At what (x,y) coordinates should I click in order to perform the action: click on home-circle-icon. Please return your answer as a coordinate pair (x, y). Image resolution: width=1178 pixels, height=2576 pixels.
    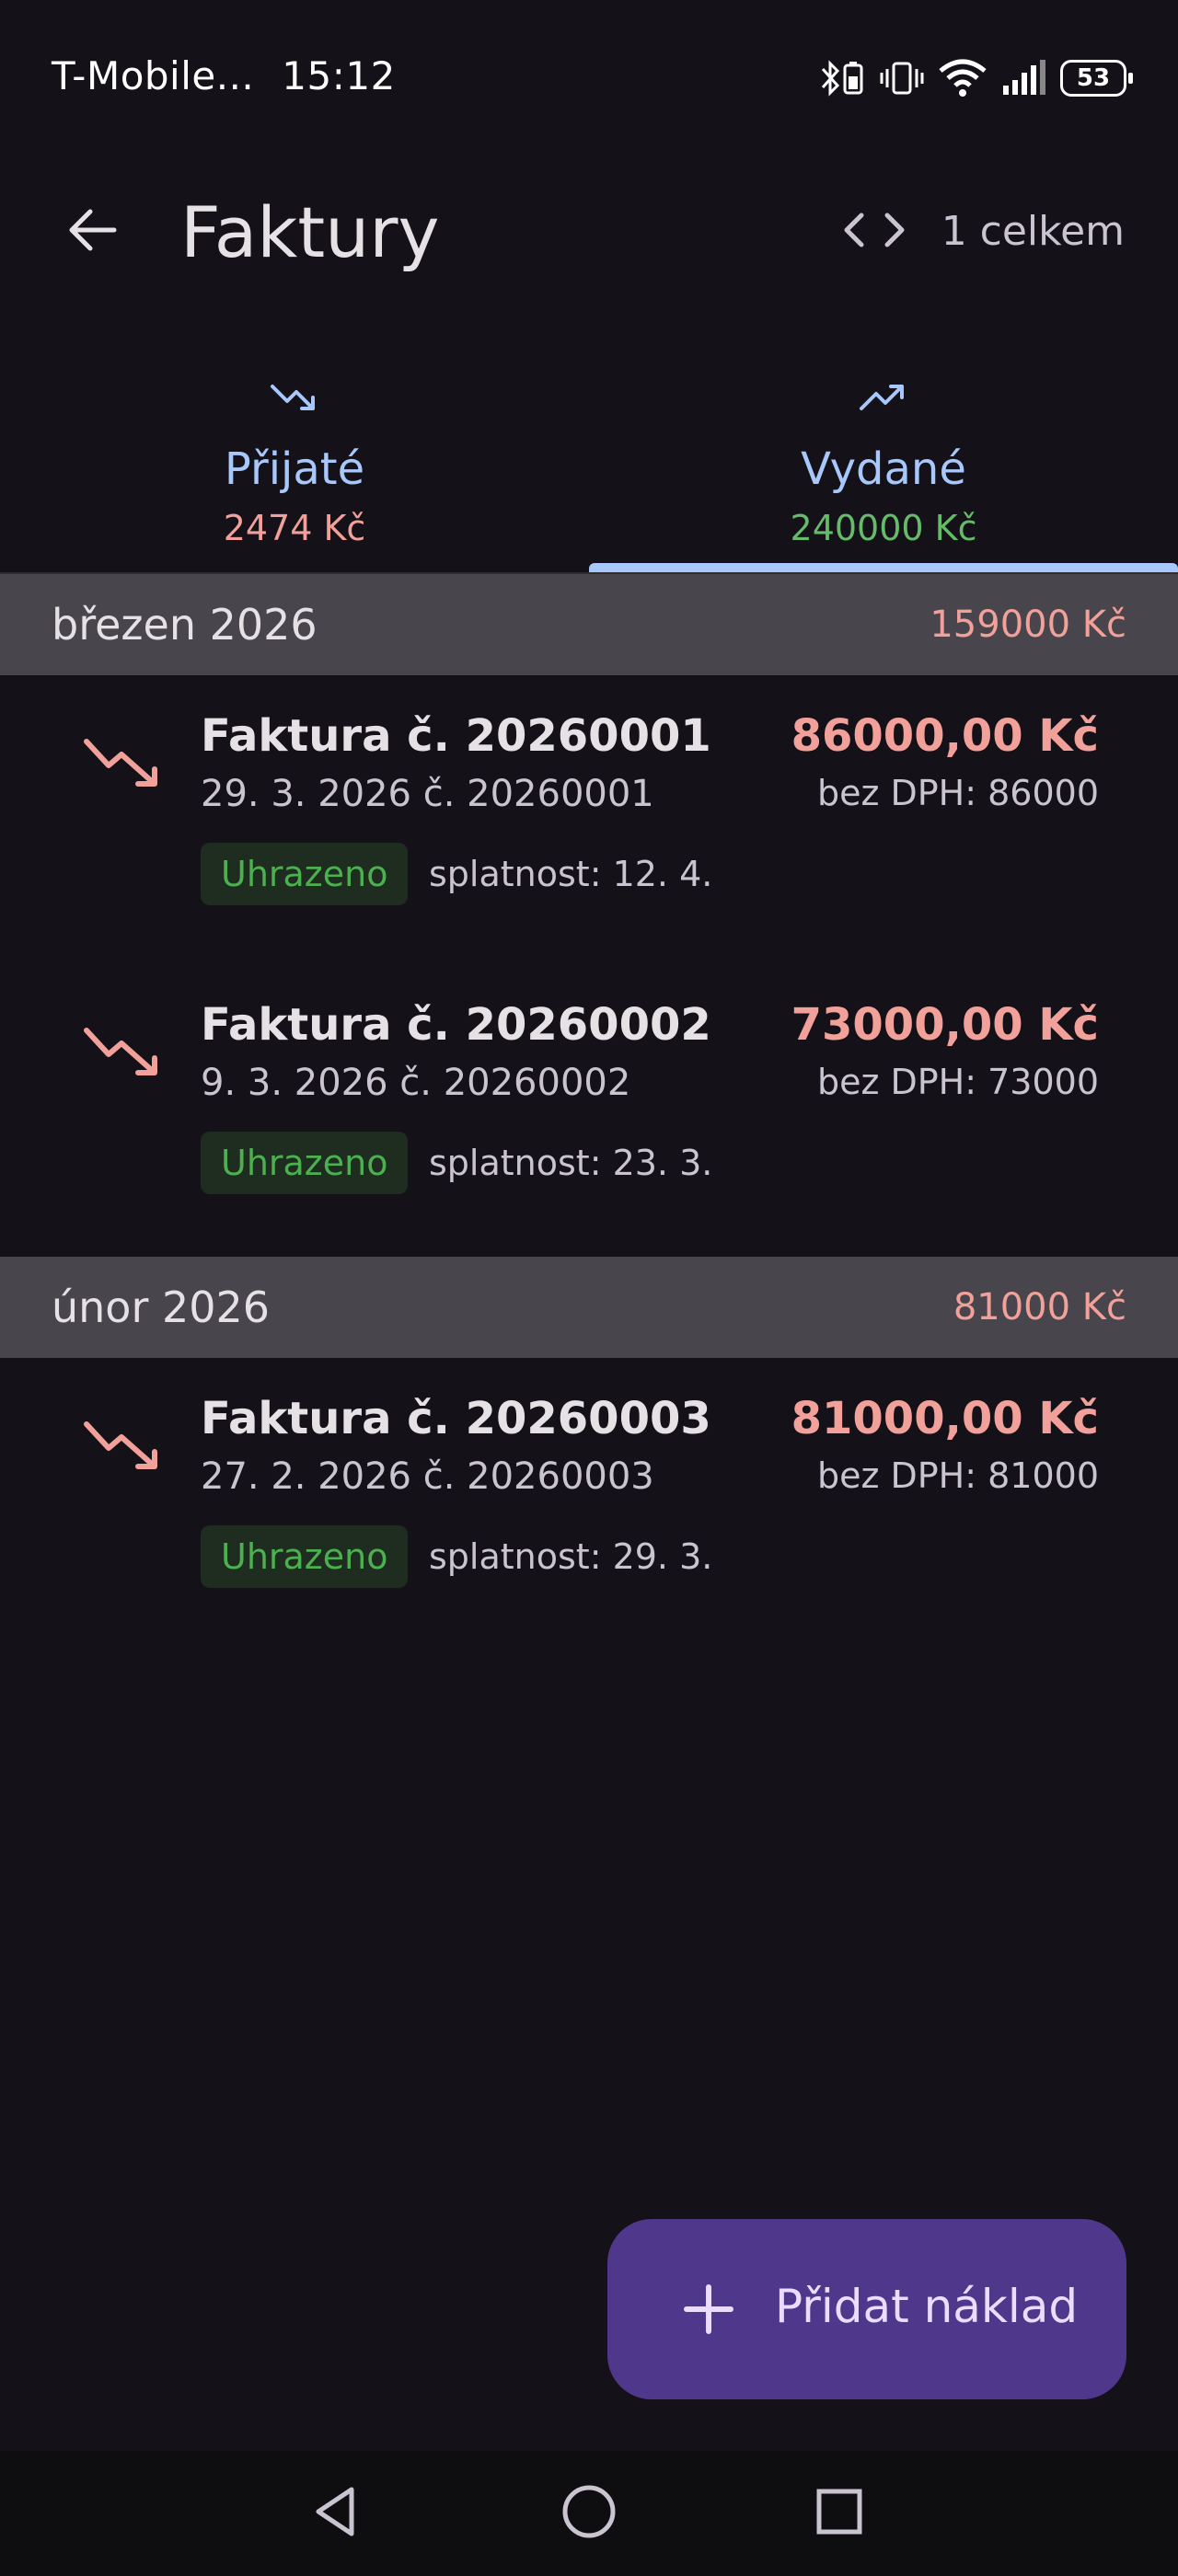
    Looking at the image, I should click on (589, 2513).